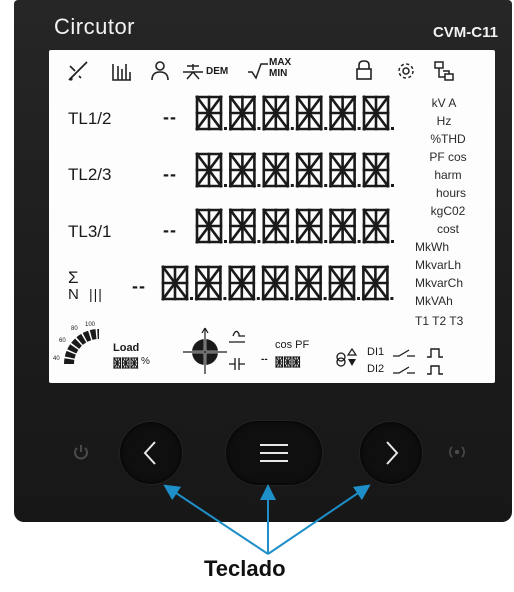  I want to click on callout-arrows, so click(267, 519).